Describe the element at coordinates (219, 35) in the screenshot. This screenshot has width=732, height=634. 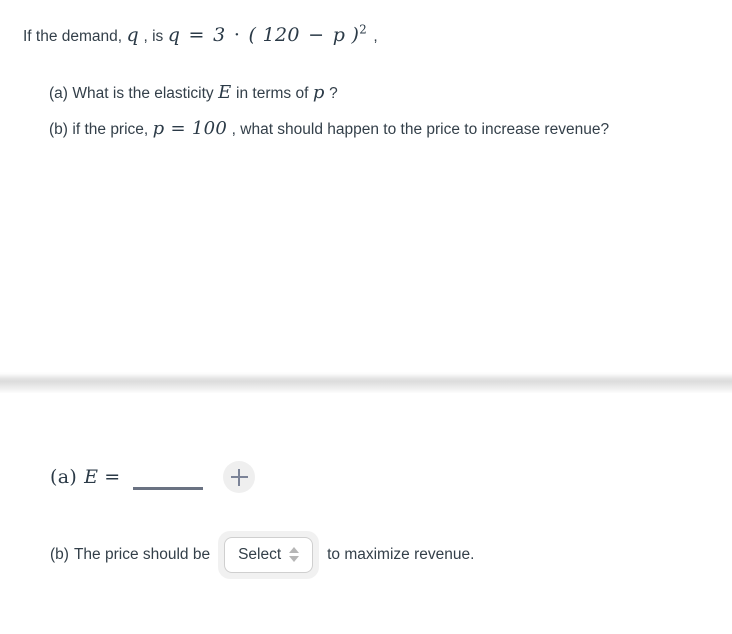
I see `equation-coefficient: 3` at that location.